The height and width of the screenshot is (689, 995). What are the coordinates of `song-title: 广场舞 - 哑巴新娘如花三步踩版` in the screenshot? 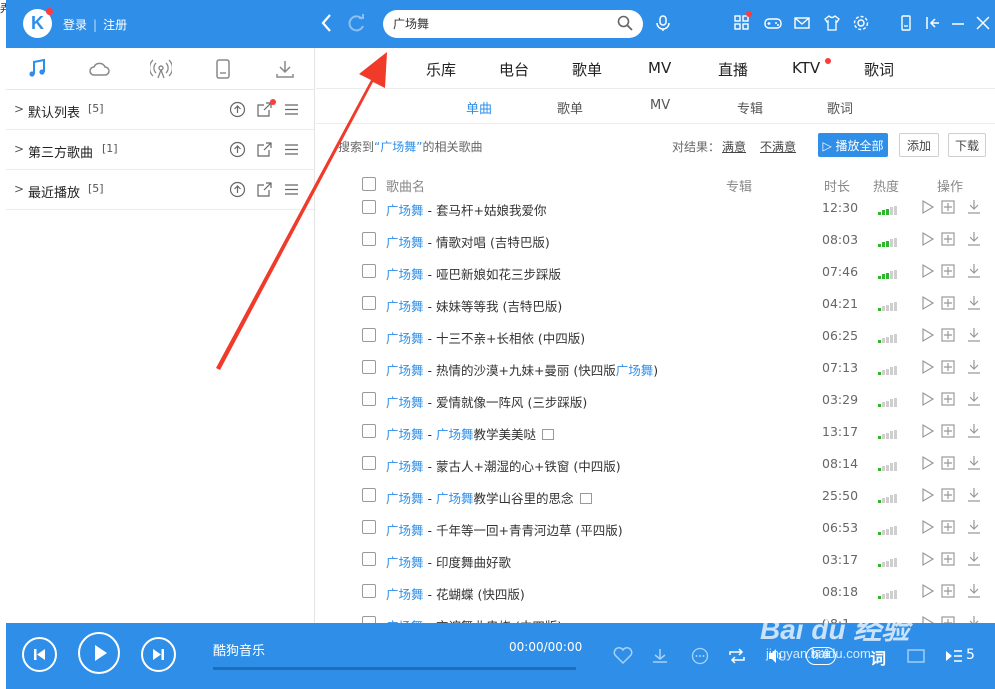 It's located at (473, 273).